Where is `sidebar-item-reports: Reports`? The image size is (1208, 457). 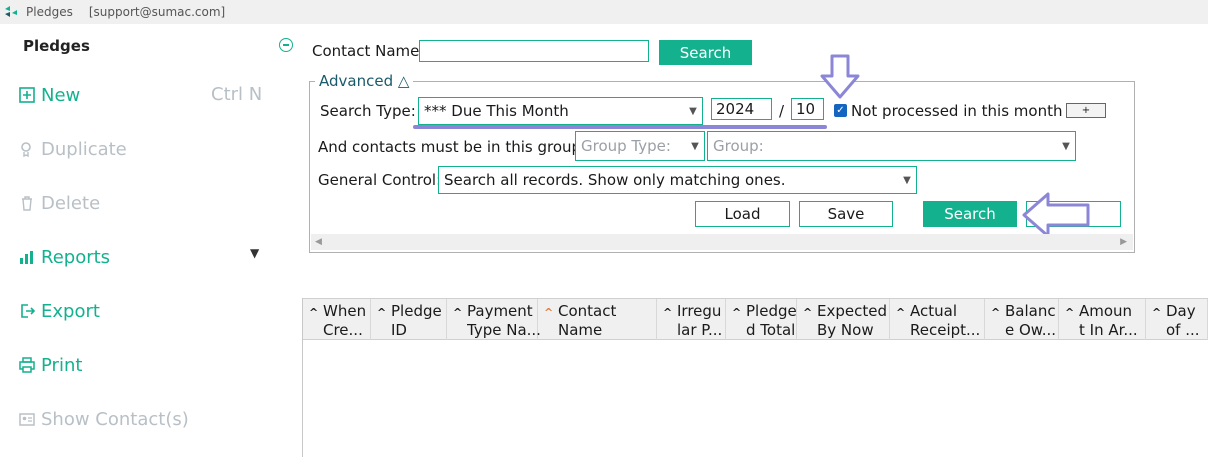 sidebar-item-reports: Reports is located at coordinates (64, 257).